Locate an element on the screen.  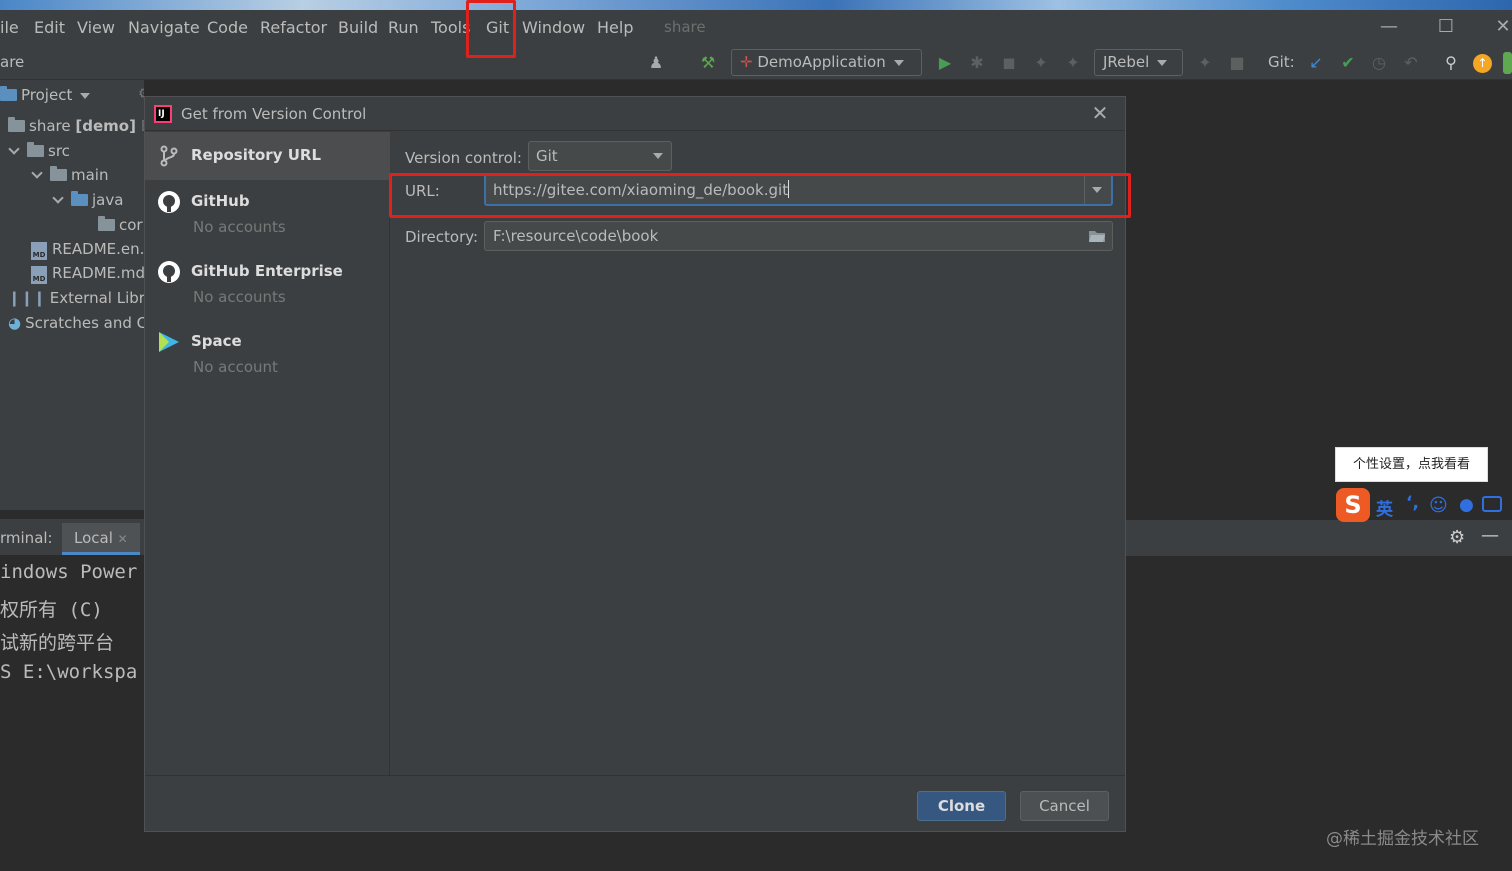
close-icon: ✕ is located at coordinates (1100, 113).